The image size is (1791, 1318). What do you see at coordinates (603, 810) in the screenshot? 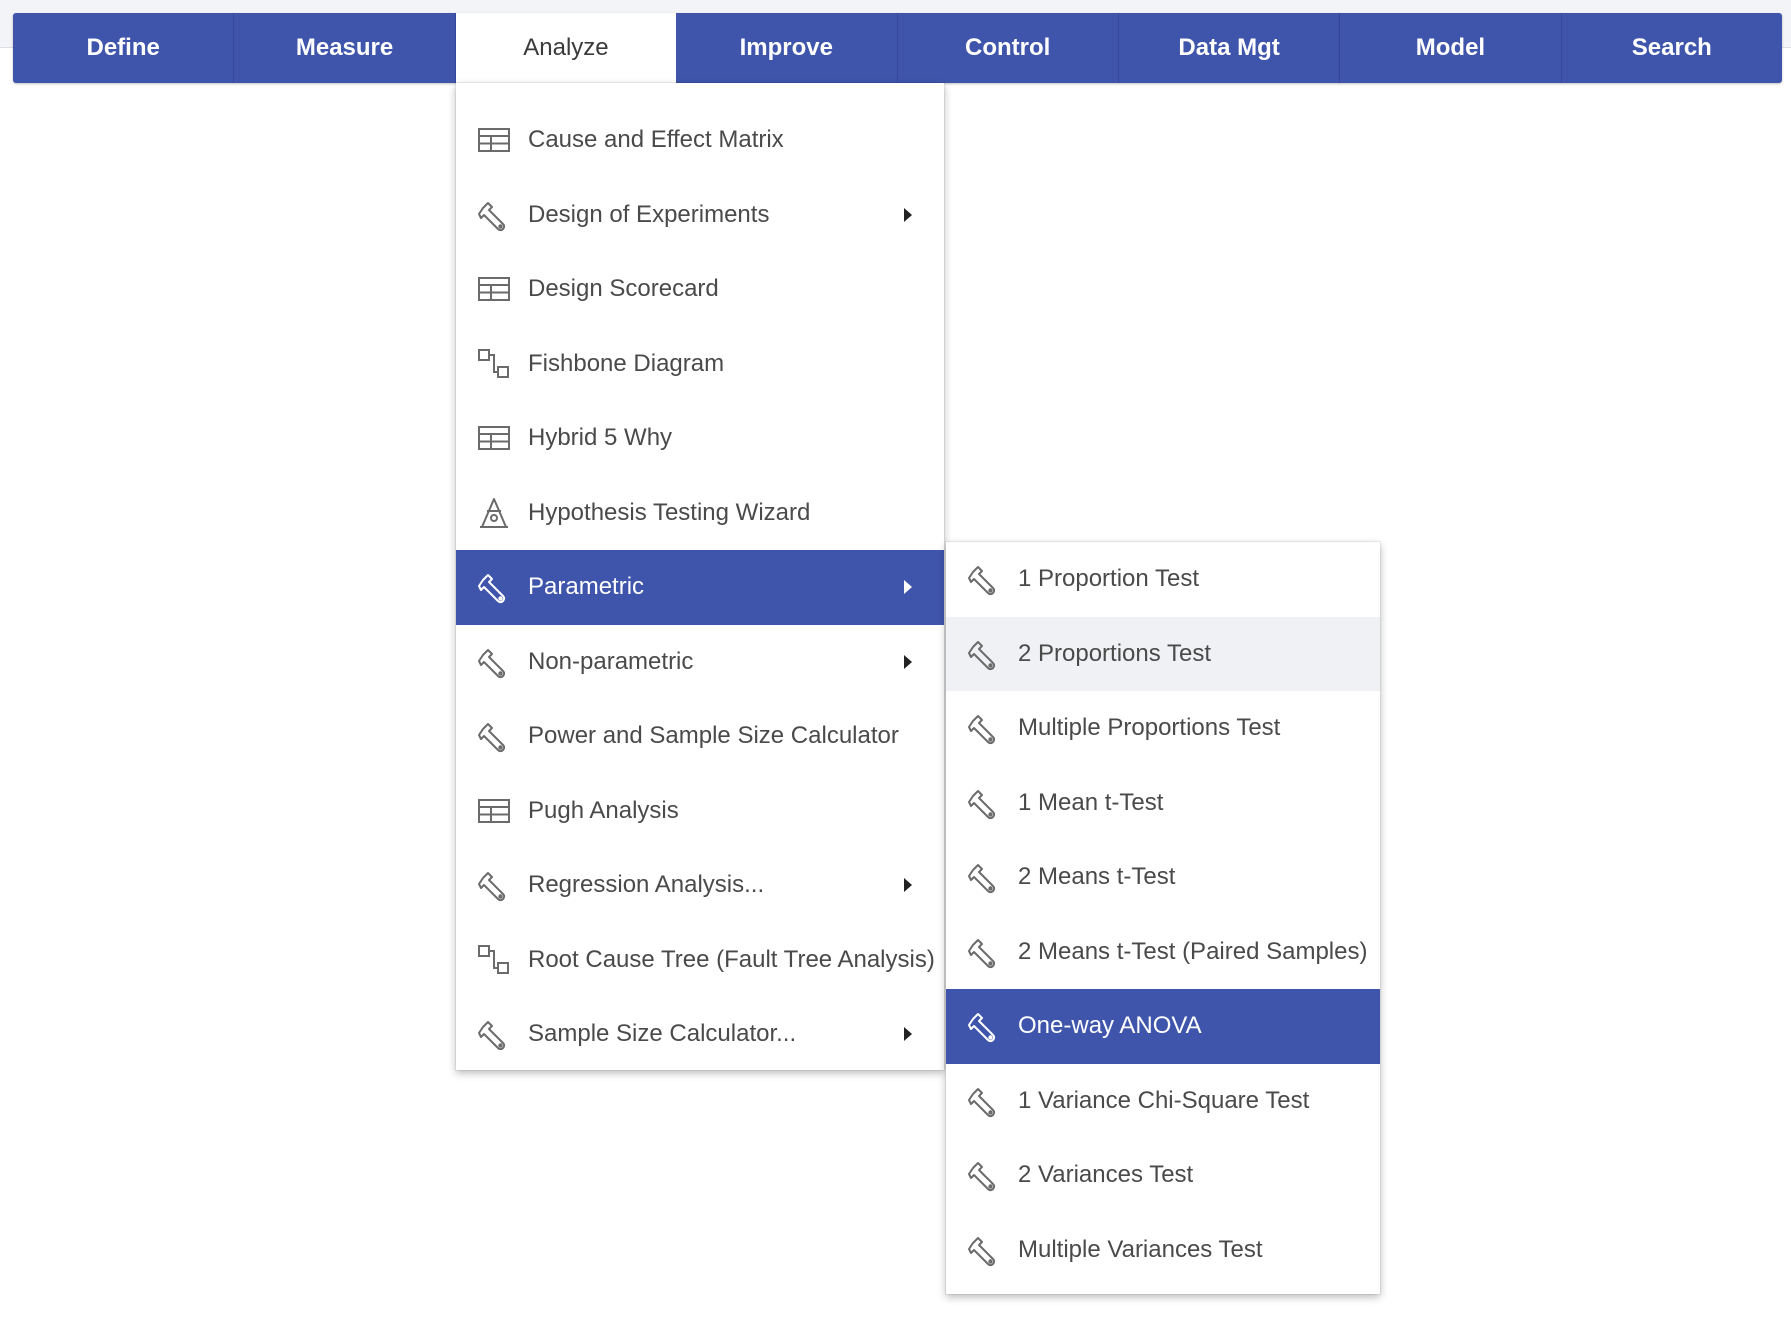
I see `menu-item-label: Pugh Analysis` at bounding box center [603, 810].